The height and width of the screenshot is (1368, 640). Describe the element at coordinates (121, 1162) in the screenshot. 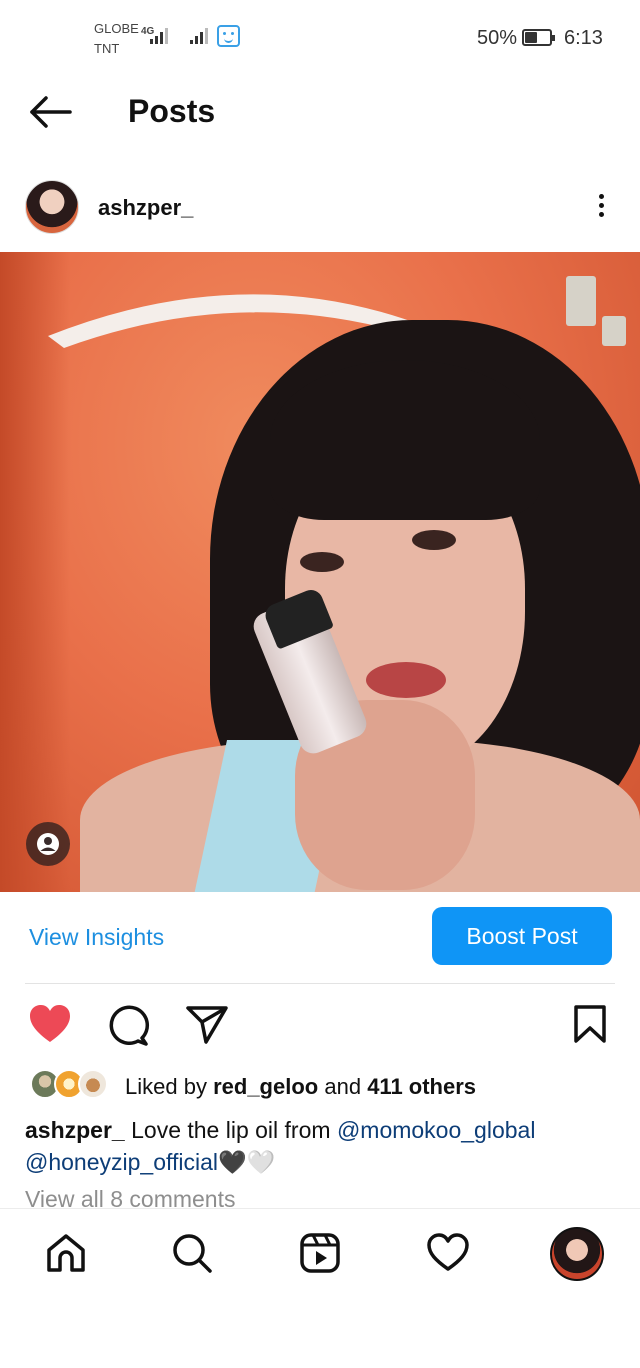

I see `mention-link: @honeyzip_official` at that location.